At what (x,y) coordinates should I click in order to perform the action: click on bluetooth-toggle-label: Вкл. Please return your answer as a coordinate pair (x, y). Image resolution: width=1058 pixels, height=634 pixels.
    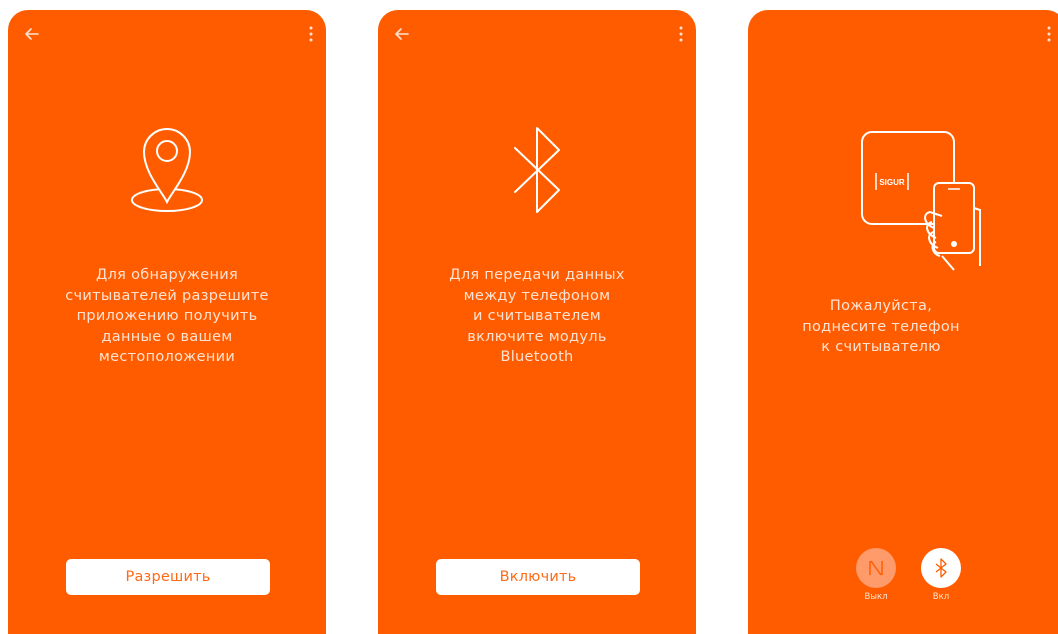
    Looking at the image, I should click on (941, 597).